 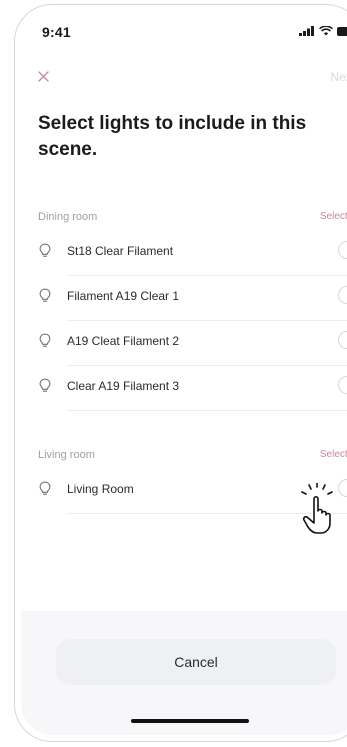 What do you see at coordinates (66, 455) in the screenshot?
I see `section-label: Living room` at bounding box center [66, 455].